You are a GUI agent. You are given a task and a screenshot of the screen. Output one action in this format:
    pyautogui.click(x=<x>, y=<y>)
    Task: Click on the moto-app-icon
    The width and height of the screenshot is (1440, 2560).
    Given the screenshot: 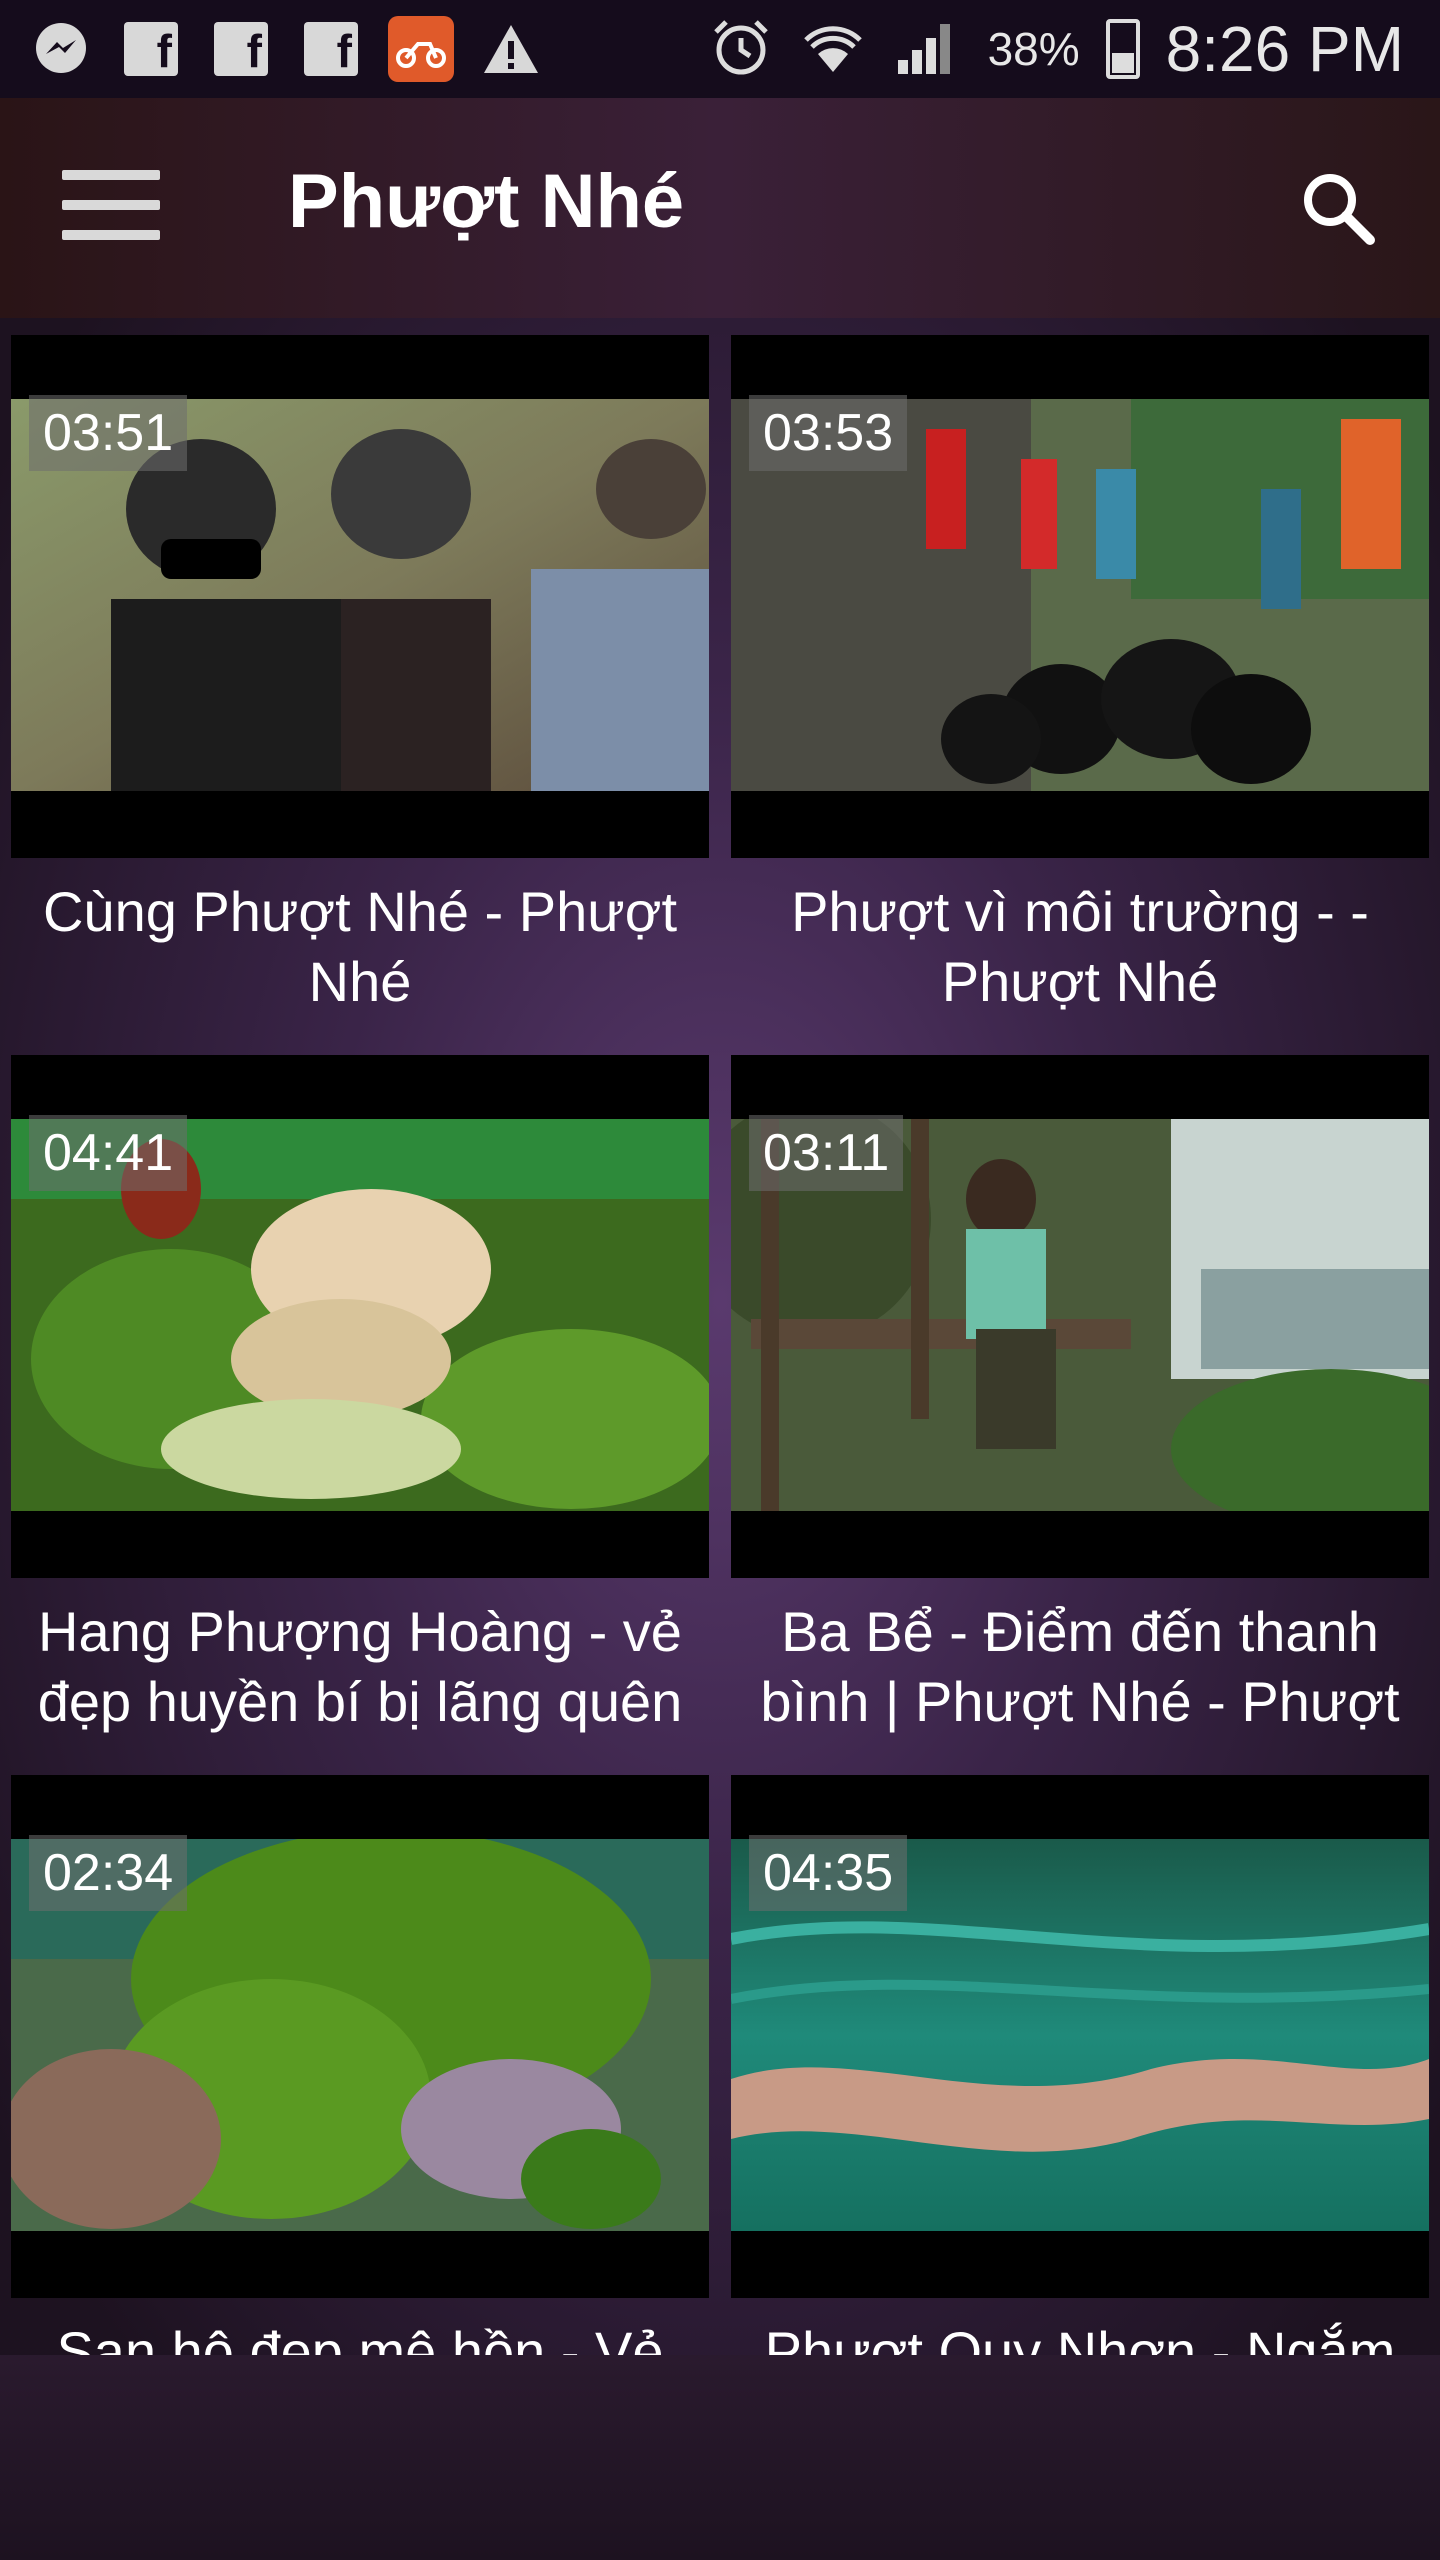 What is the action you would take?
    pyautogui.click(x=421, y=49)
    